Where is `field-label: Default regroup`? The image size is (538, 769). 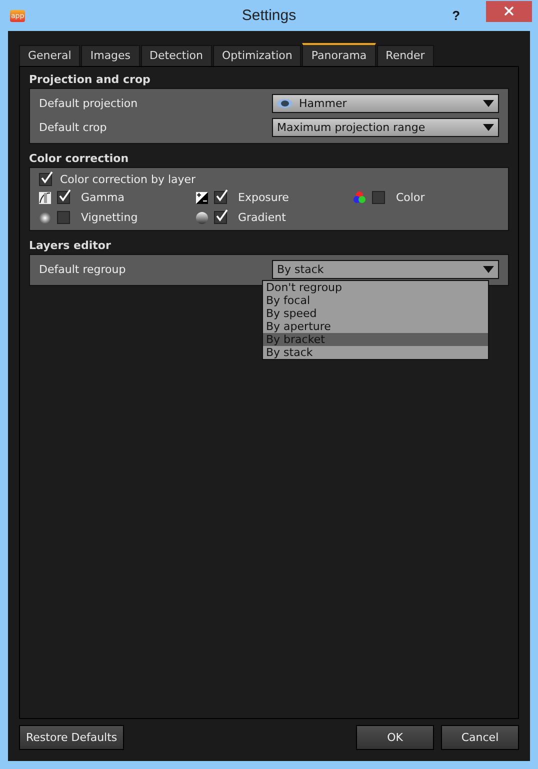 field-label: Default regroup is located at coordinates (82, 269).